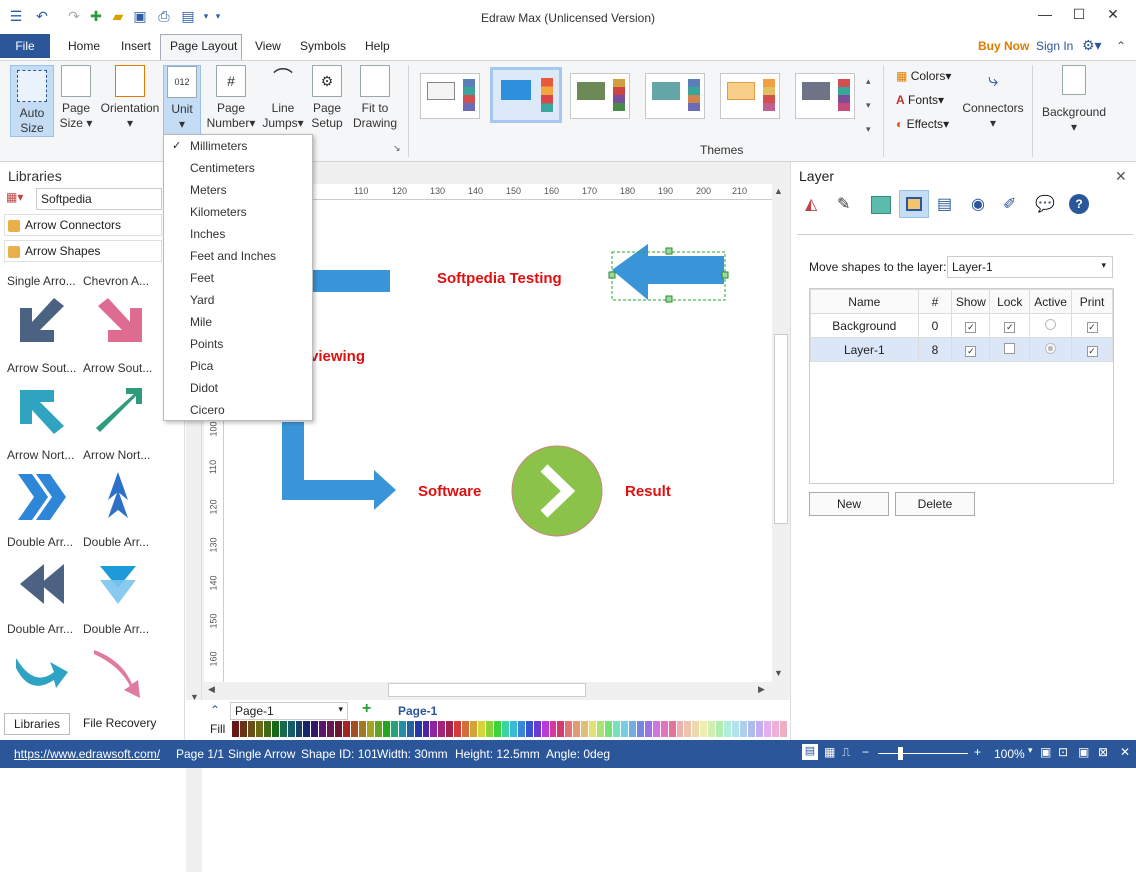  I want to click on selected-single-arrow, so click(668, 273).